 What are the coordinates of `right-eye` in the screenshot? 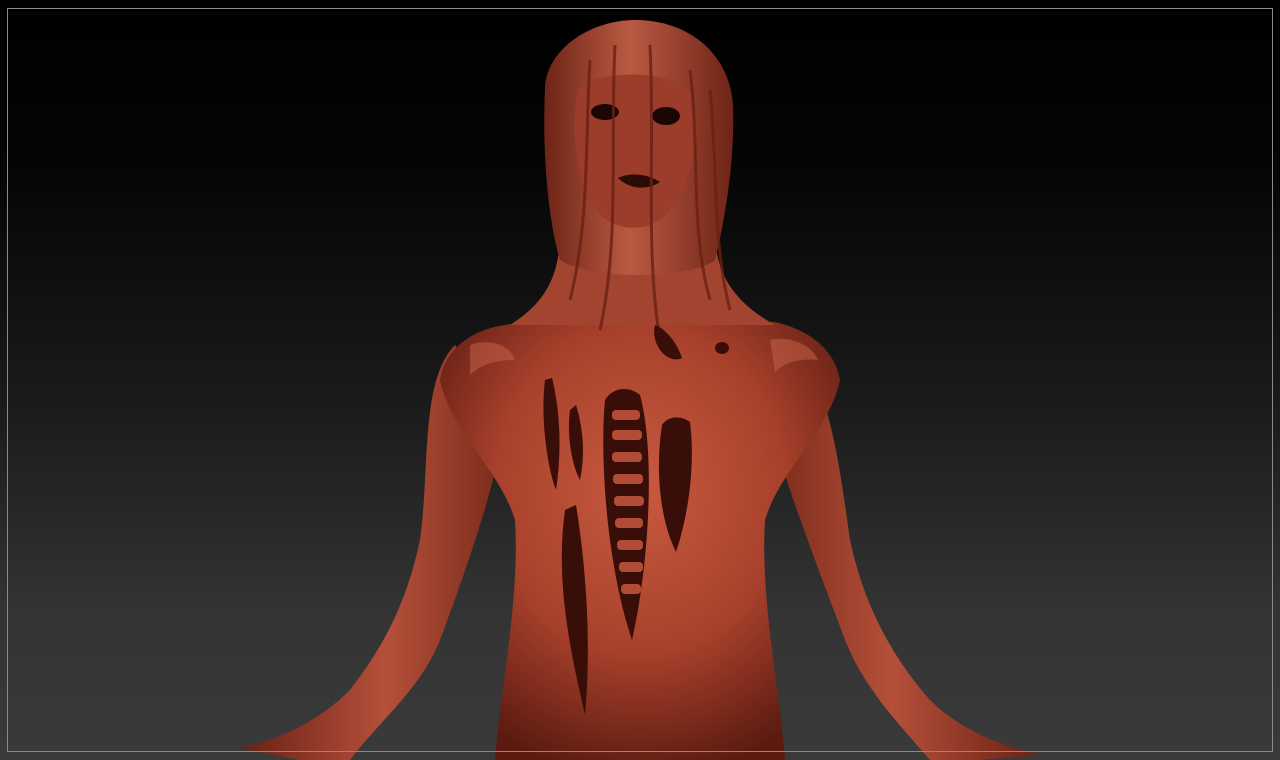 It's located at (666, 116).